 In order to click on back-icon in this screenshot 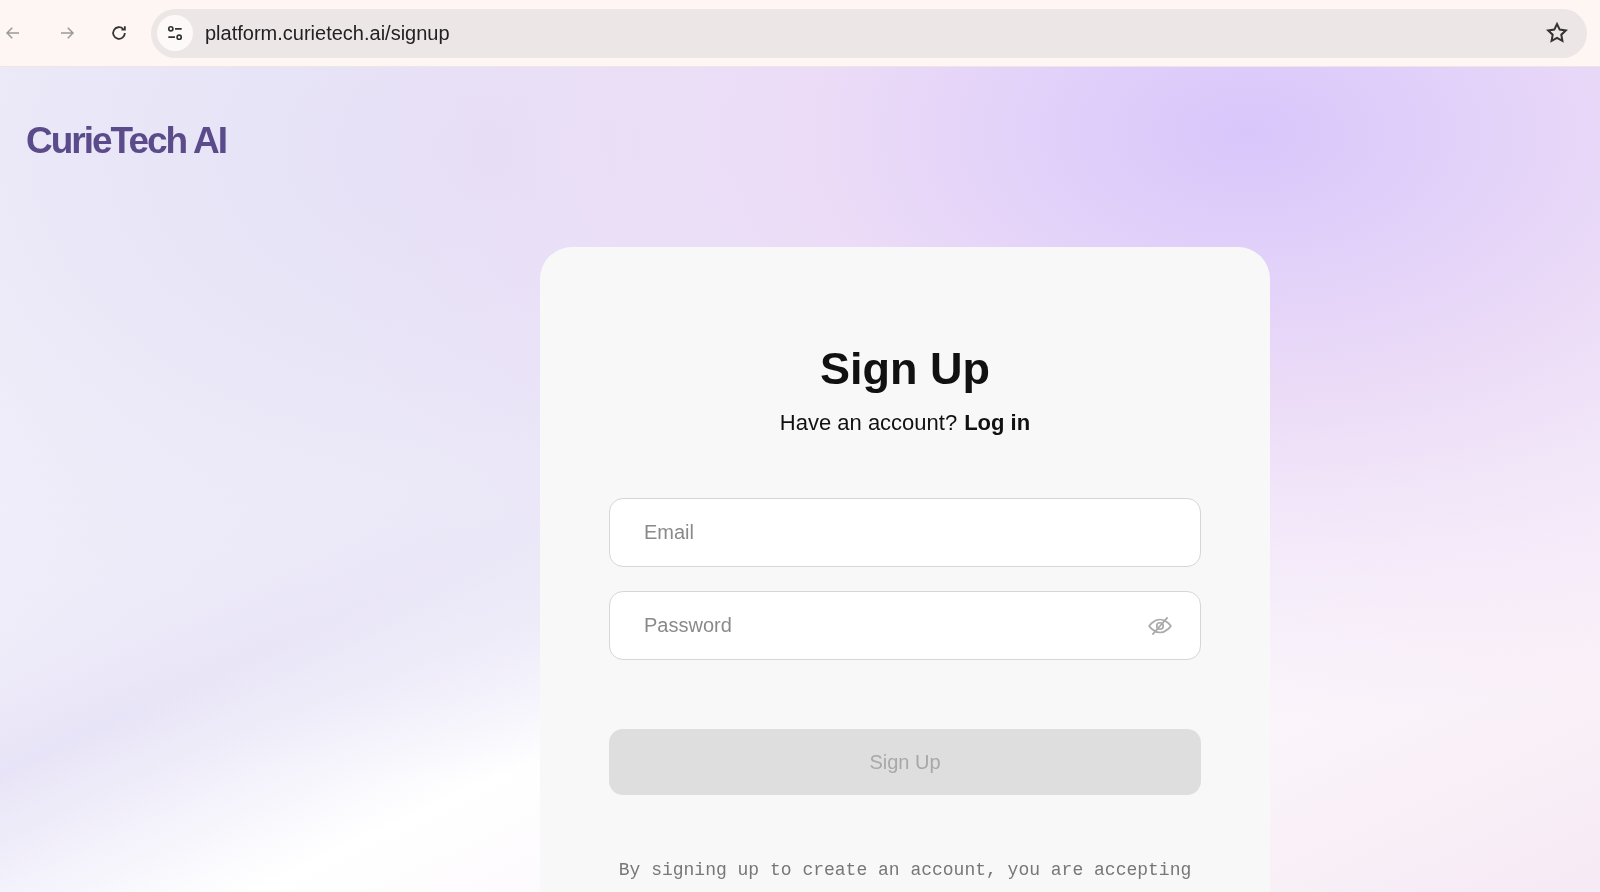, I will do `click(13, 33)`.